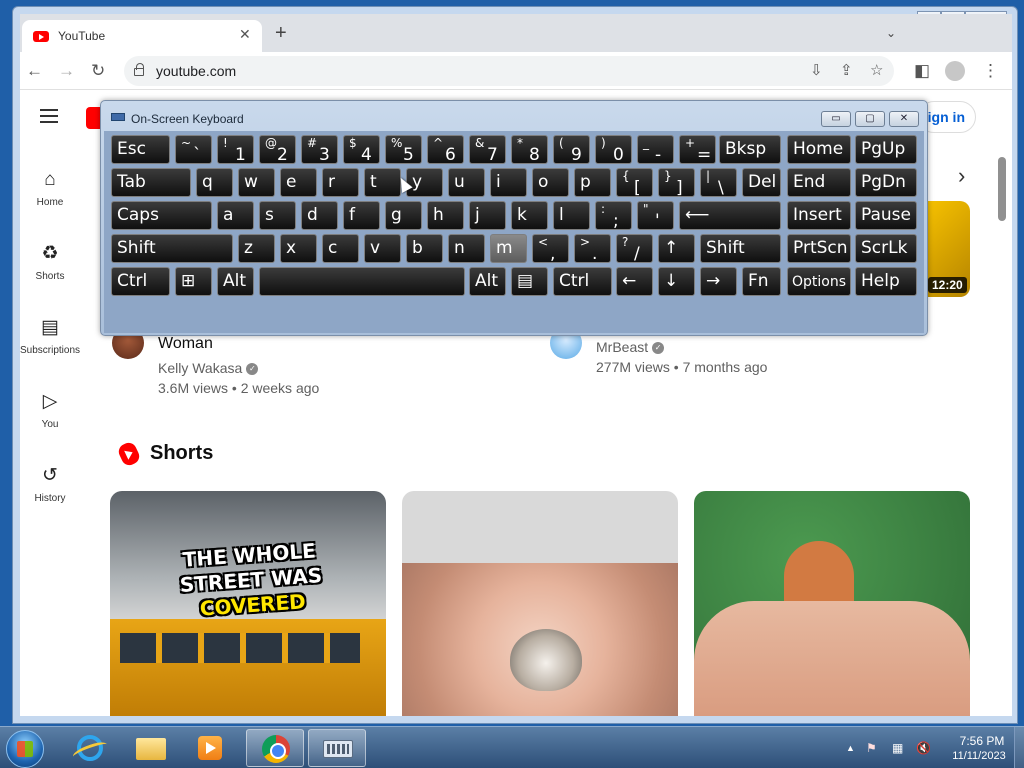  What do you see at coordinates (235, 149) in the screenshot?
I see `key-symbol: ! 1` at bounding box center [235, 149].